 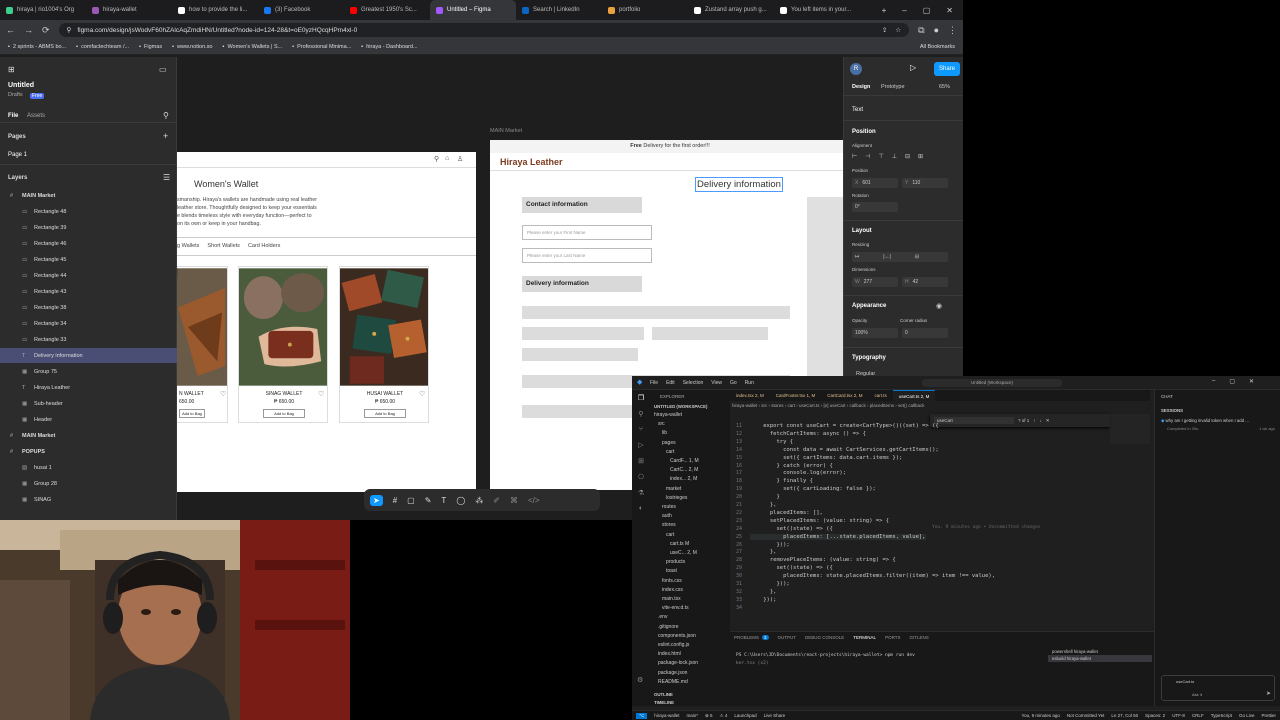 I want to click on browser-tab: Untitled – Figma, so click(x=473, y=10).